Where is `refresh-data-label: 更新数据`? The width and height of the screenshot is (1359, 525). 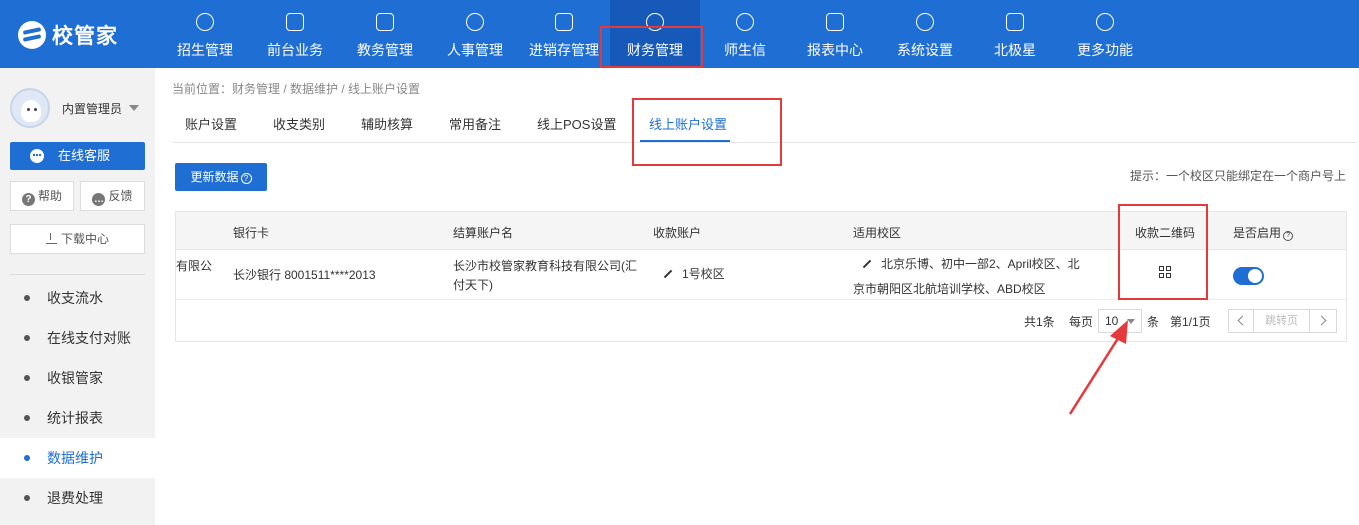 refresh-data-label: 更新数据 is located at coordinates (214, 177).